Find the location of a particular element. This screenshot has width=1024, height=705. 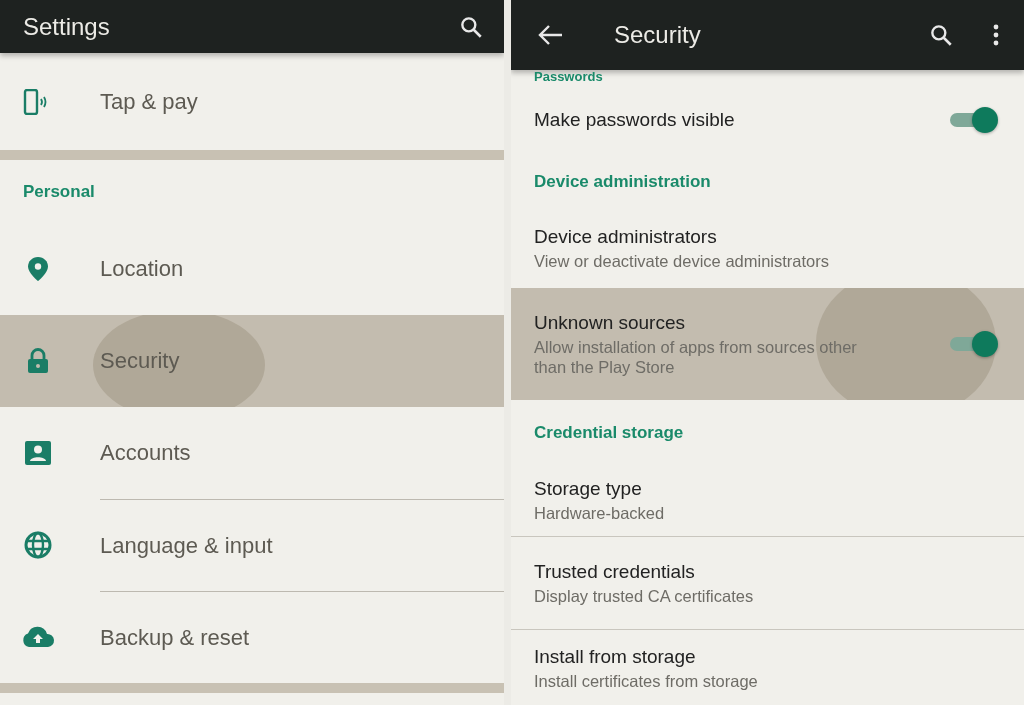

more-options-icon is located at coordinates (996, 35).